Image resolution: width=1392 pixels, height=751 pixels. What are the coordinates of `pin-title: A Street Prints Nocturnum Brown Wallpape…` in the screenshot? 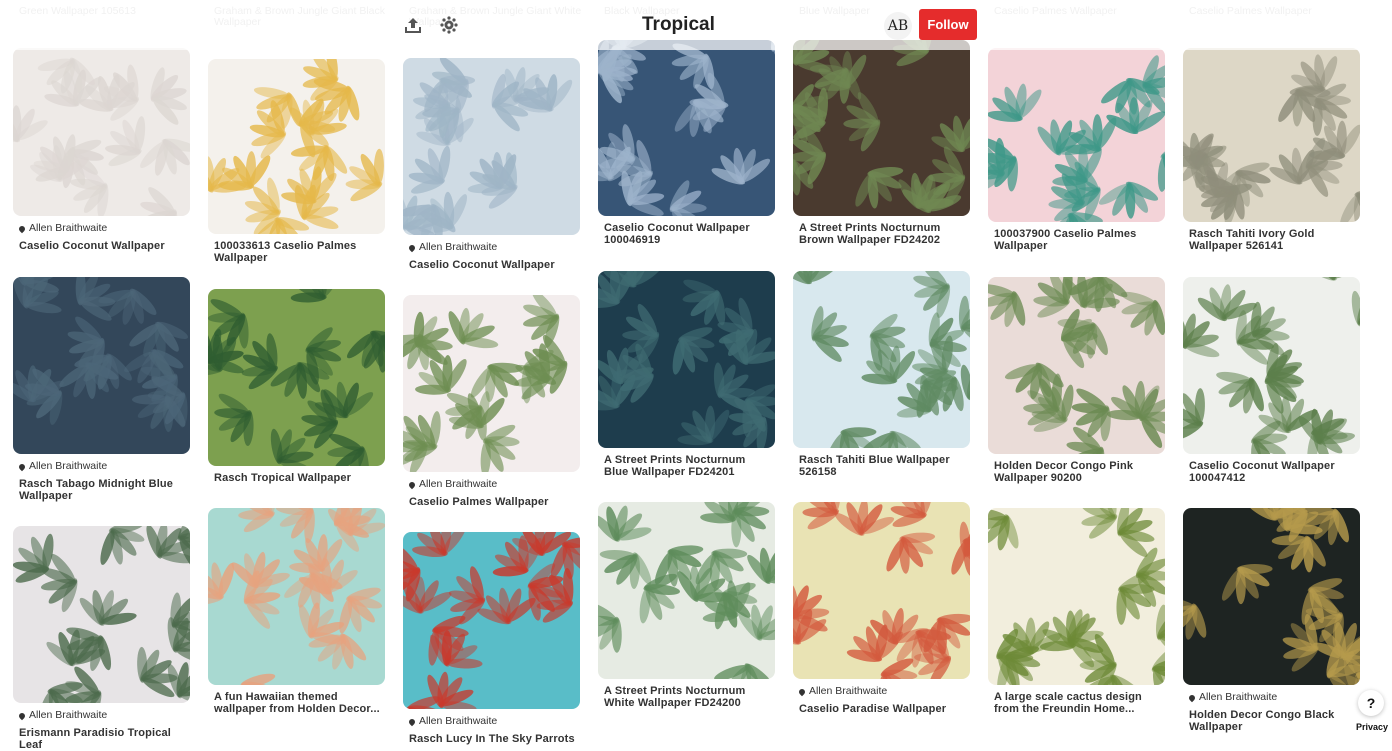 It's located at (883, 234).